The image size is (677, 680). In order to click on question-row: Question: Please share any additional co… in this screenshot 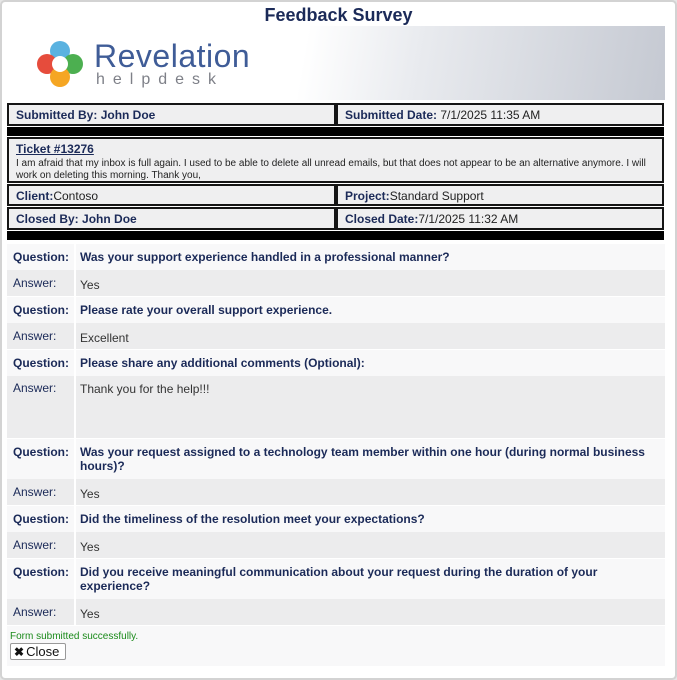, I will do `click(336, 363)`.